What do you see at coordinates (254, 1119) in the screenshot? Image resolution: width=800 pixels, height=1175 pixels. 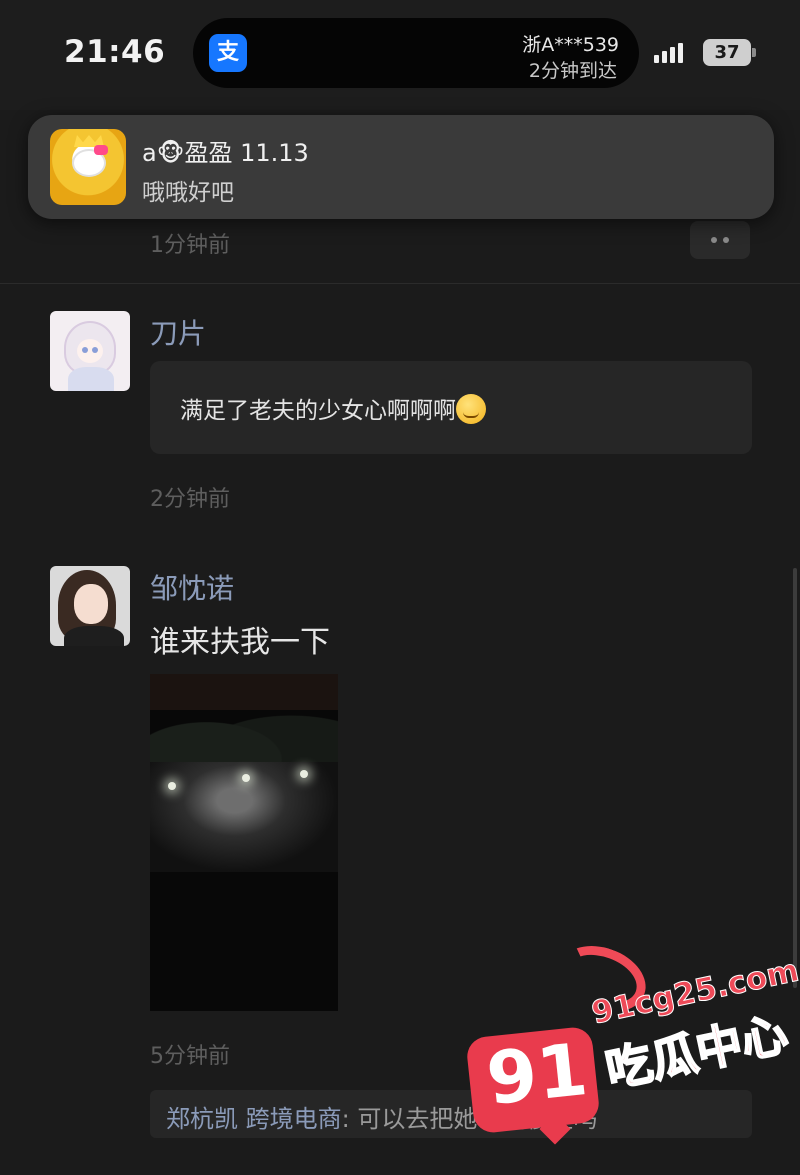 I see `quote-author: 郑杭凯 跨境电商` at bounding box center [254, 1119].